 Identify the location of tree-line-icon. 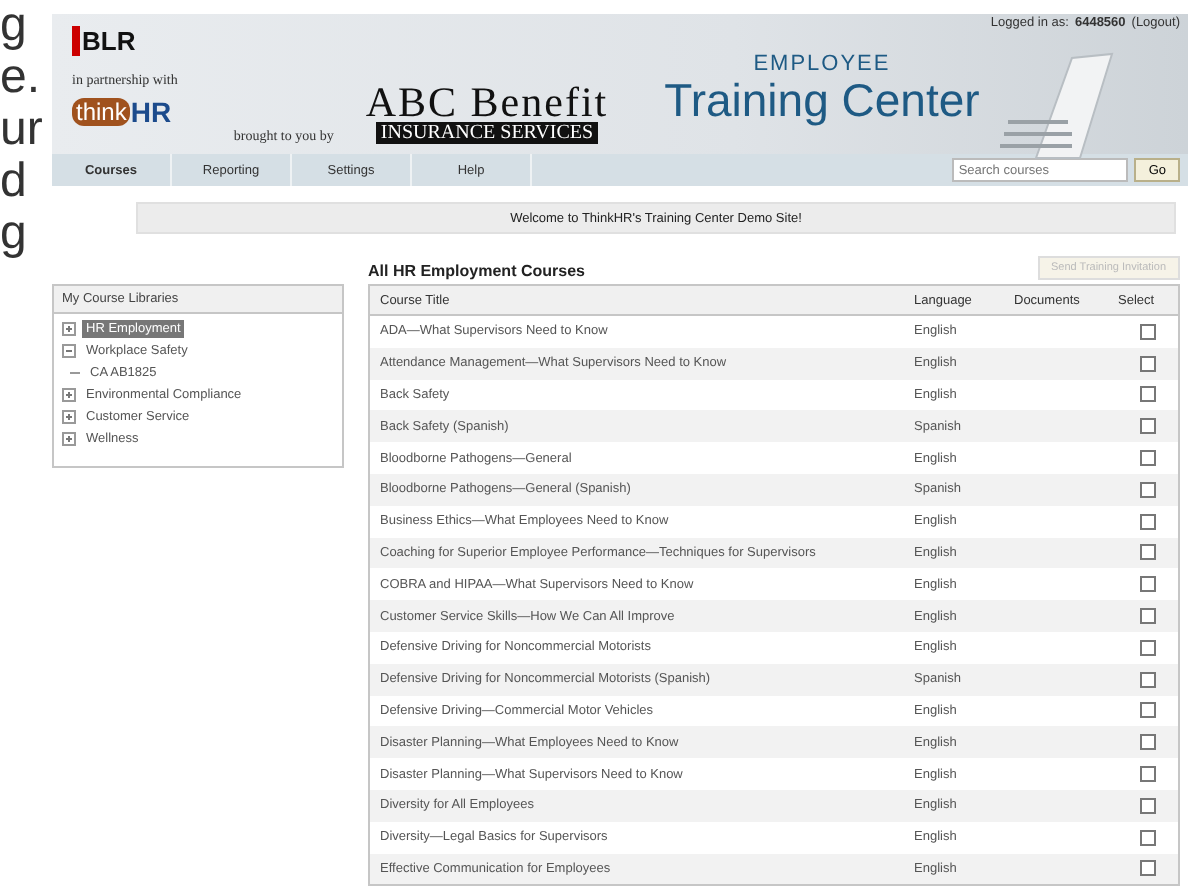
(75, 373).